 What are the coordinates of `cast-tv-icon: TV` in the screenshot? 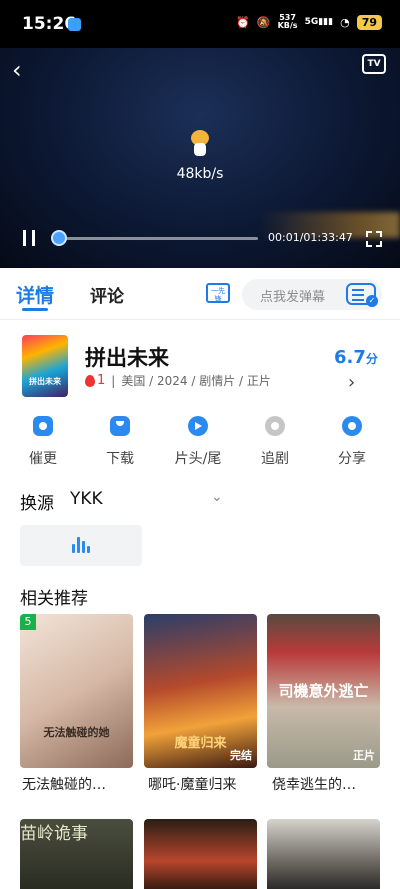 It's located at (374, 64).